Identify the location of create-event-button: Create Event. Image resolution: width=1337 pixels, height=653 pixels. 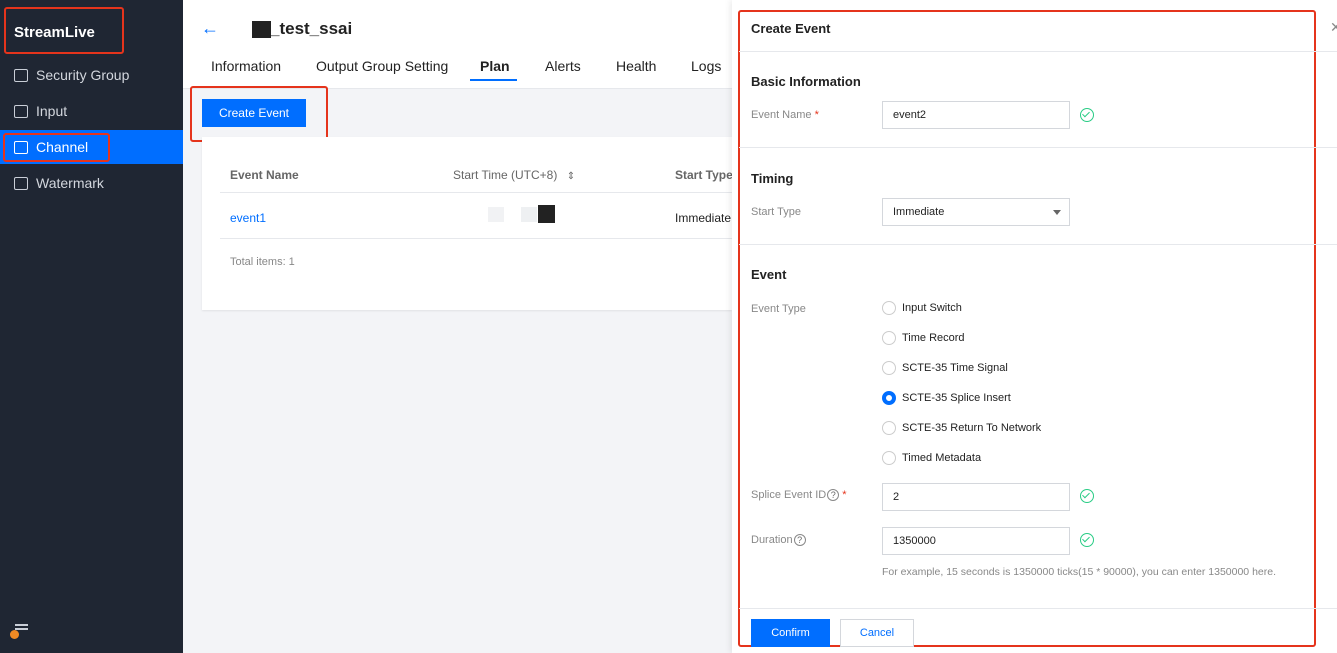
(254, 113).